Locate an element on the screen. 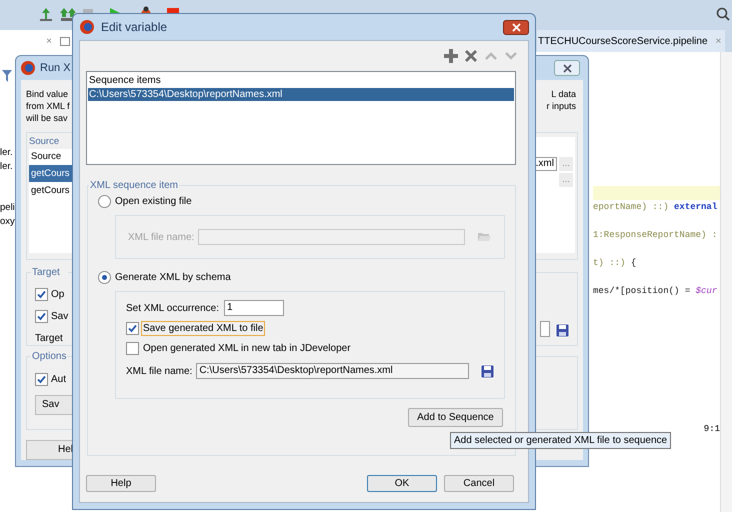  file-name-field: C:\Users\573354\Desktop\reportNames.xml is located at coordinates (332, 371).